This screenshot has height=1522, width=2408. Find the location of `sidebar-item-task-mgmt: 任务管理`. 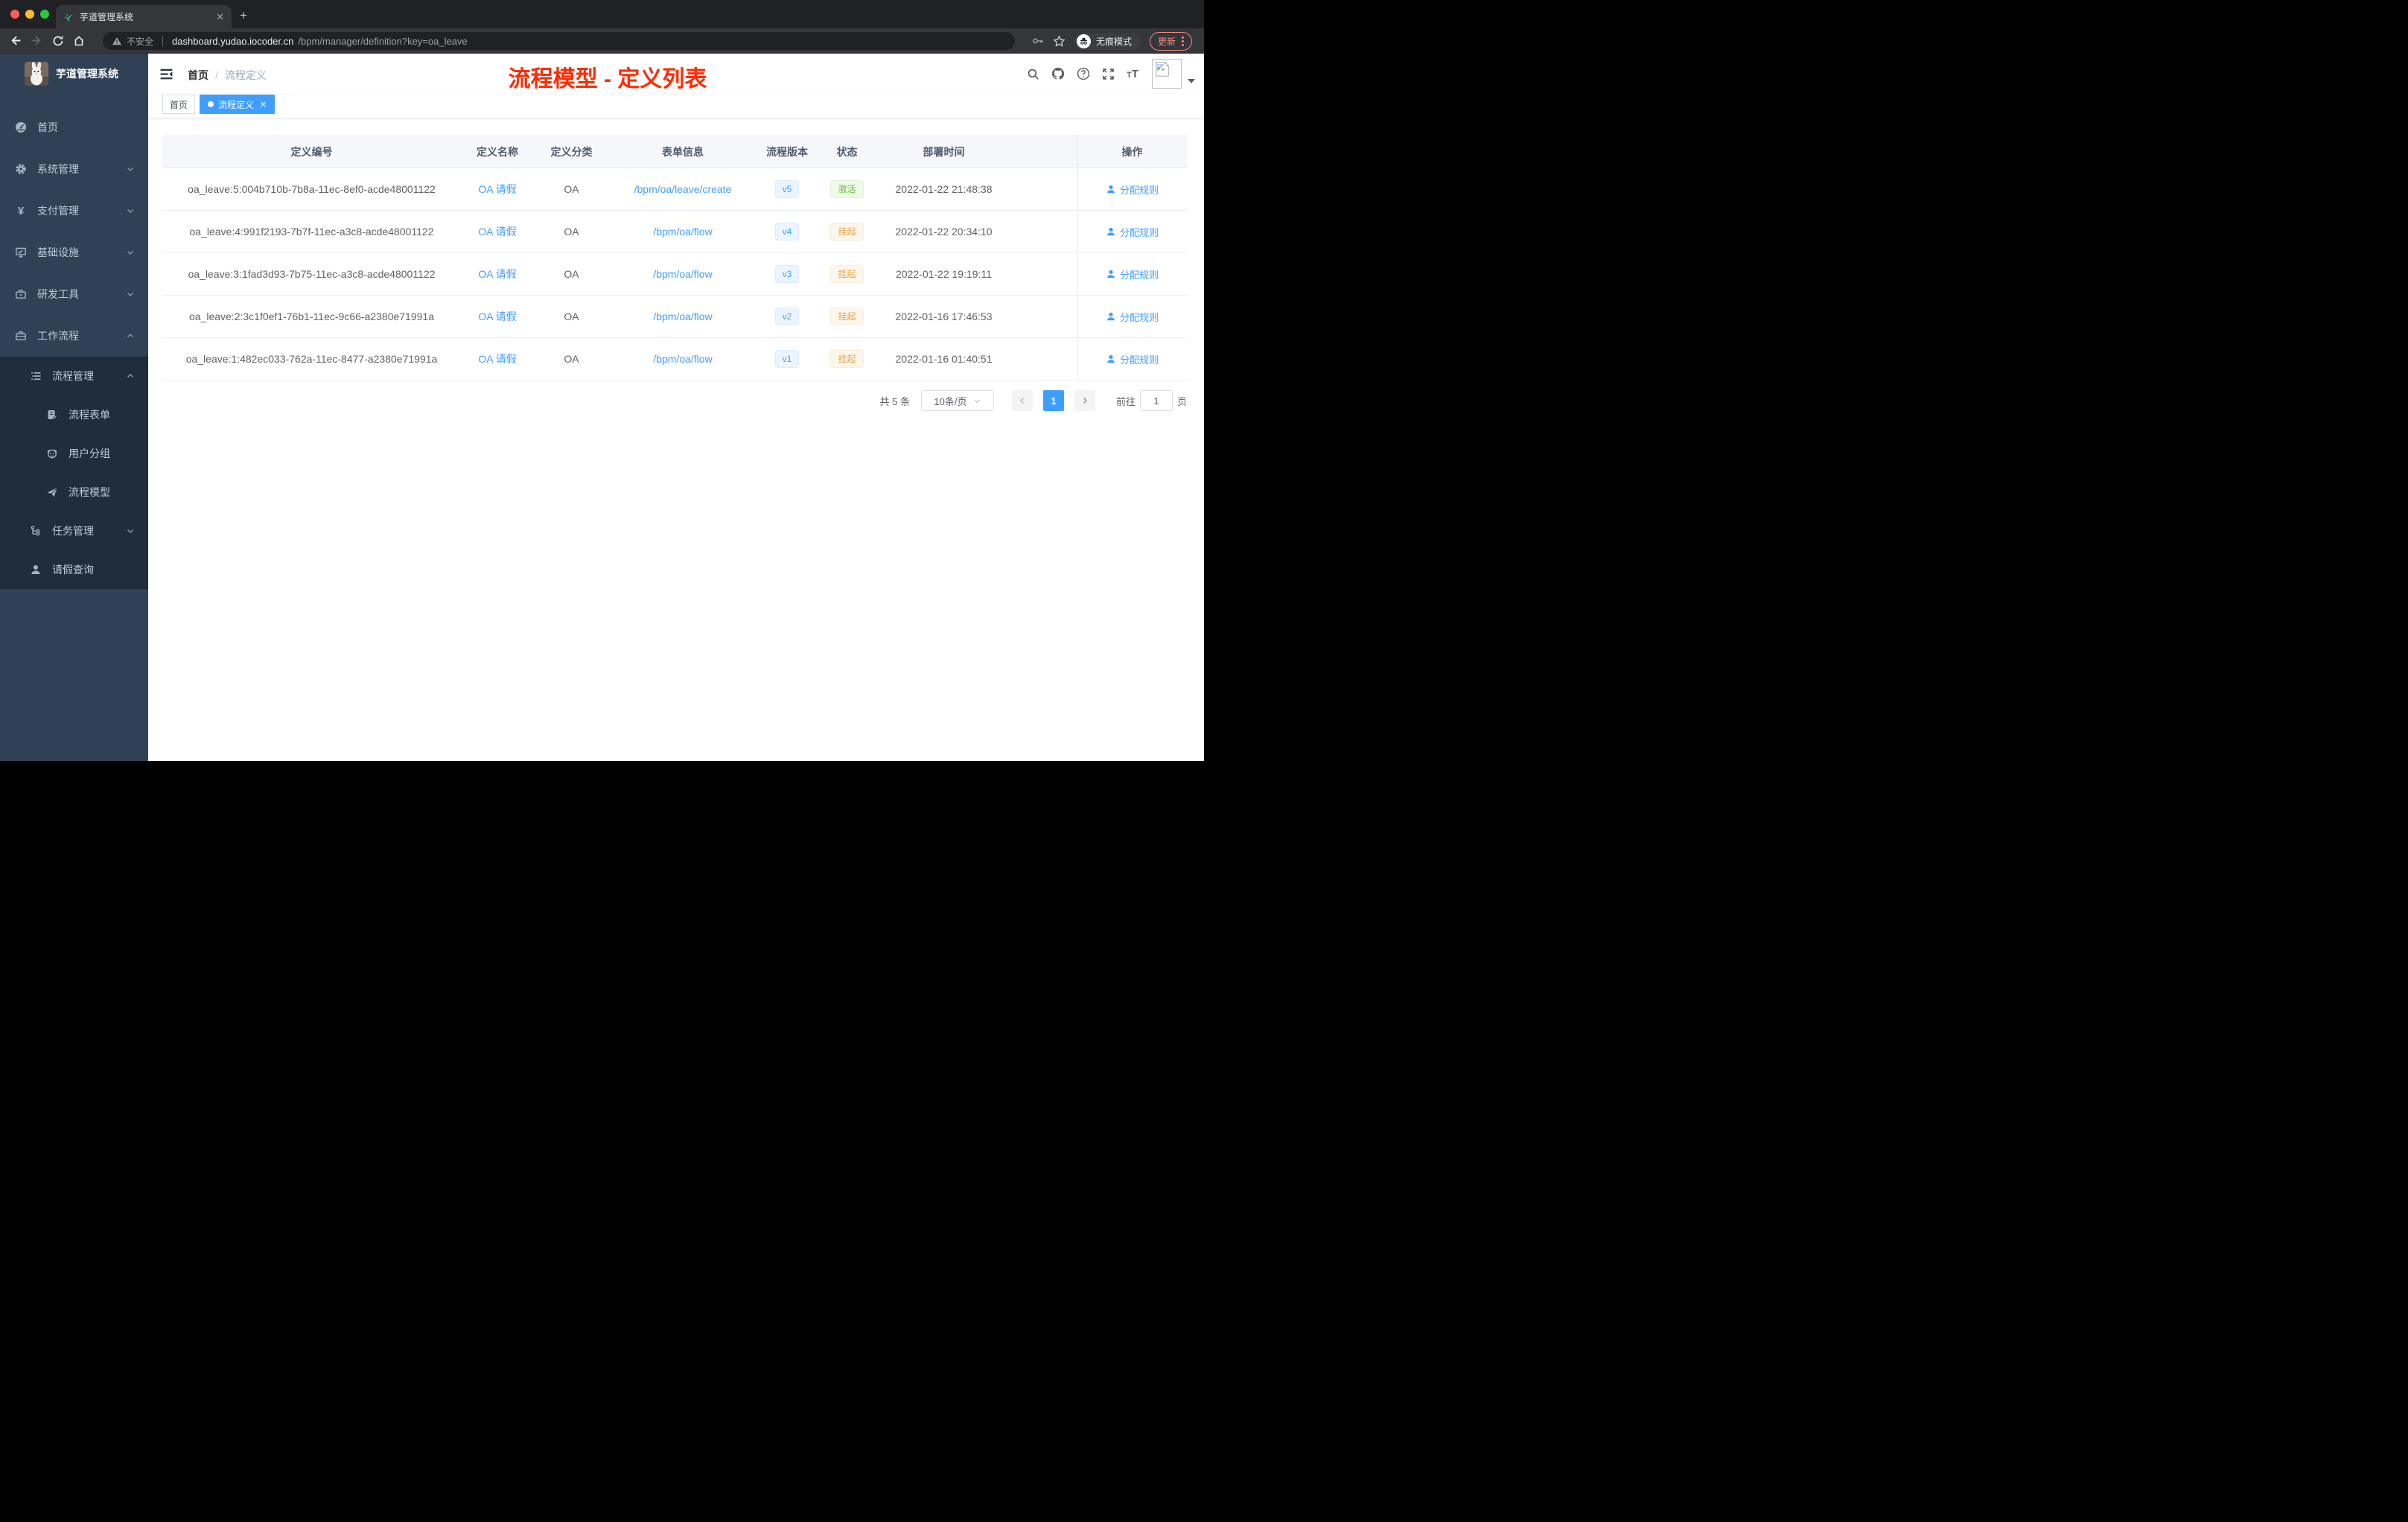

sidebar-item-task-mgmt: 任务管理 is located at coordinates (74, 531).